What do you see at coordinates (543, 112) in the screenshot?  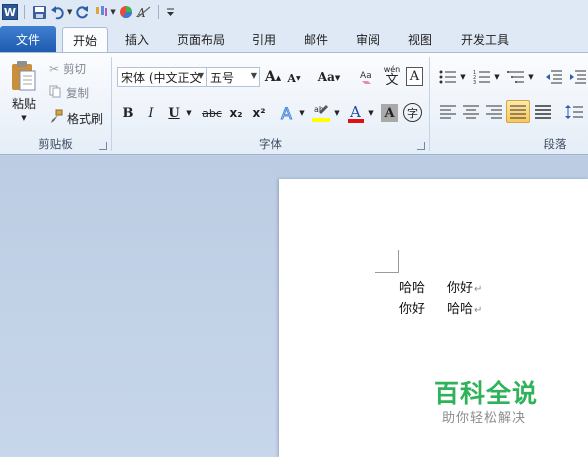 I see `distributed-icon` at bounding box center [543, 112].